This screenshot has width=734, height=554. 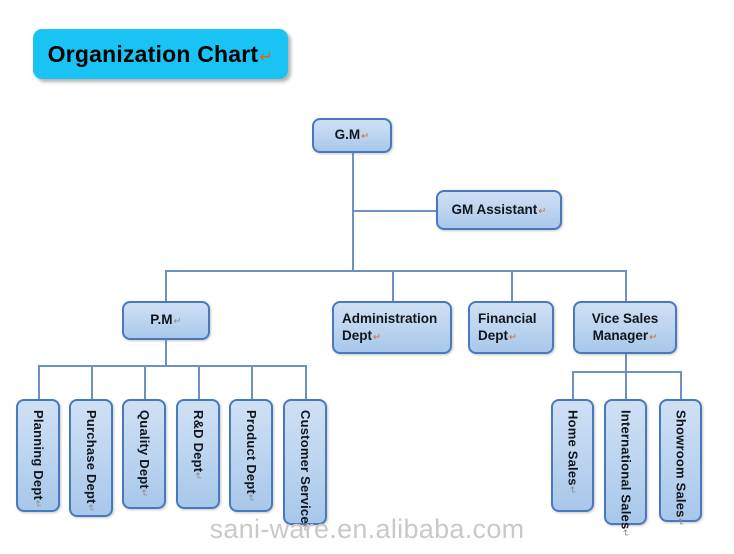 I want to click on connector-vice-sales-stem, so click(x=626, y=362).